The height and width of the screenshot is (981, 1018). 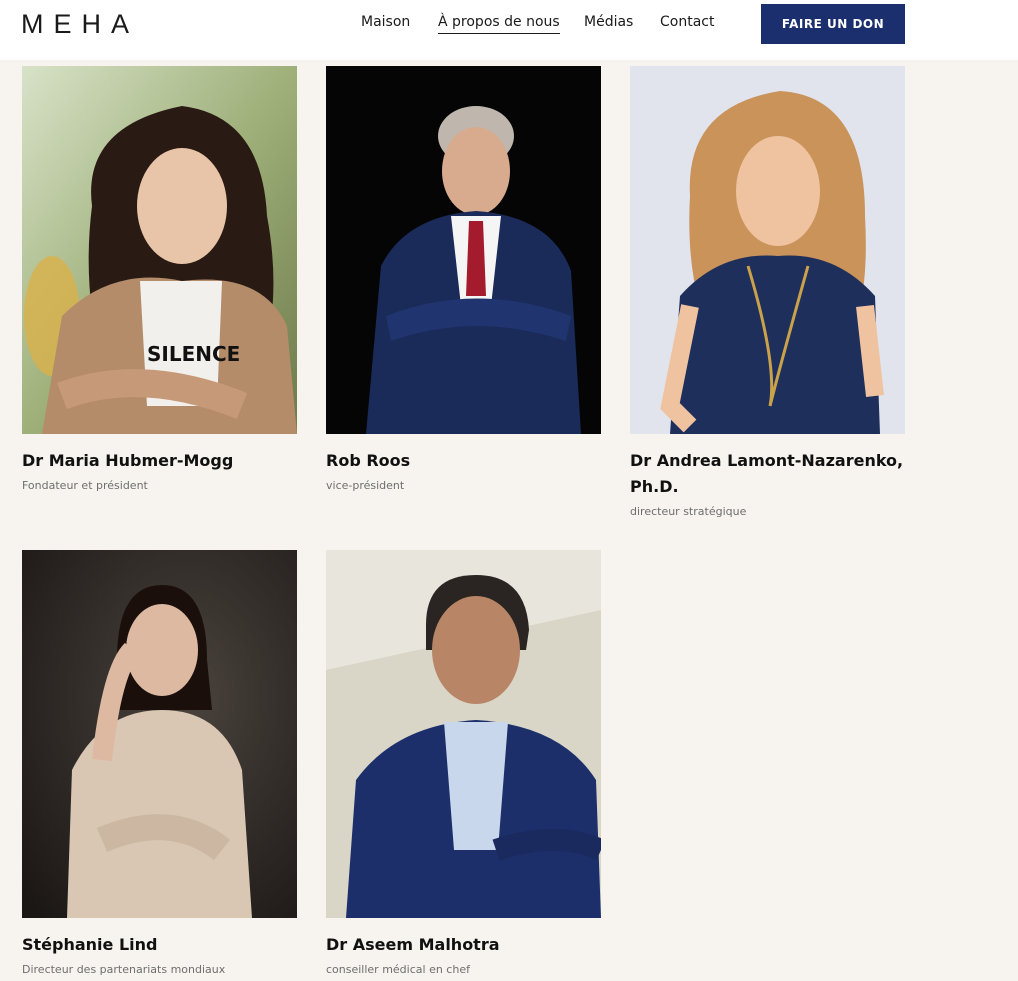 What do you see at coordinates (80, 24) in the screenshot?
I see `site-logo: MEHA` at bounding box center [80, 24].